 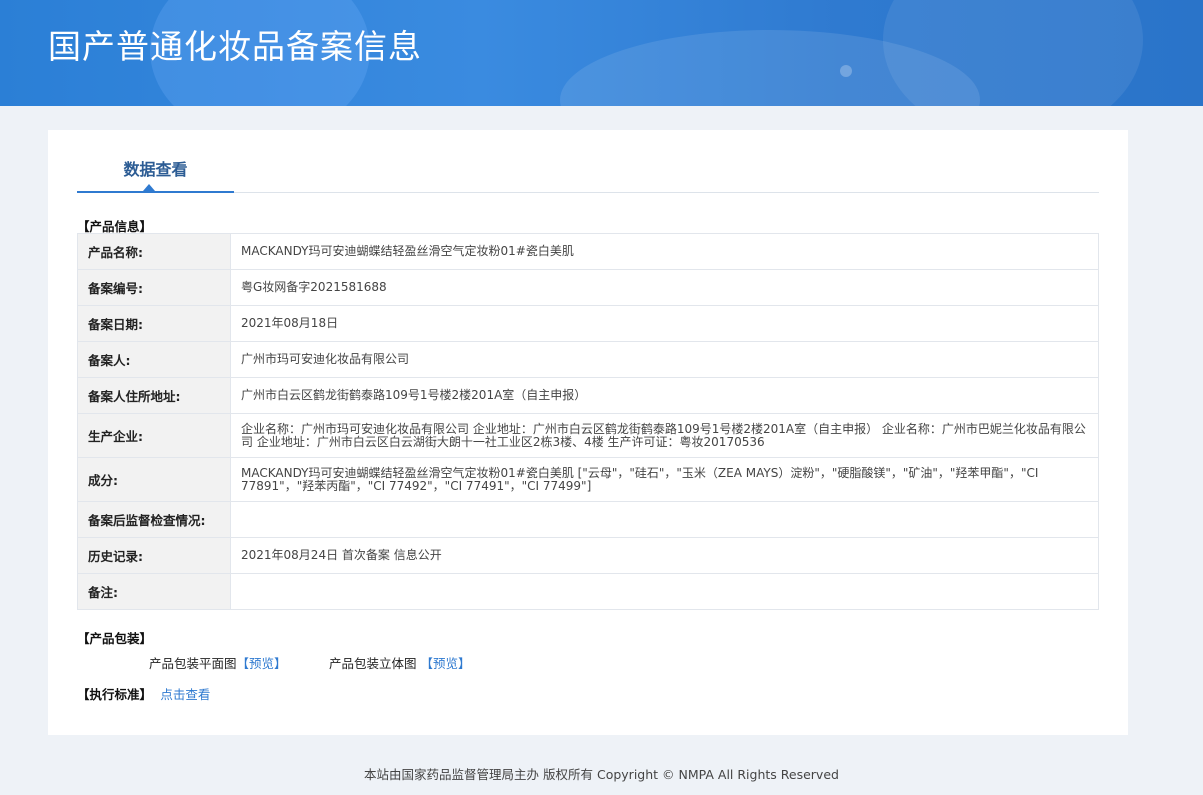 What do you see at coordinates (149, 187) in the screenshot?
I see `tab-active-caret-icon` at bounding box center [149, 187].